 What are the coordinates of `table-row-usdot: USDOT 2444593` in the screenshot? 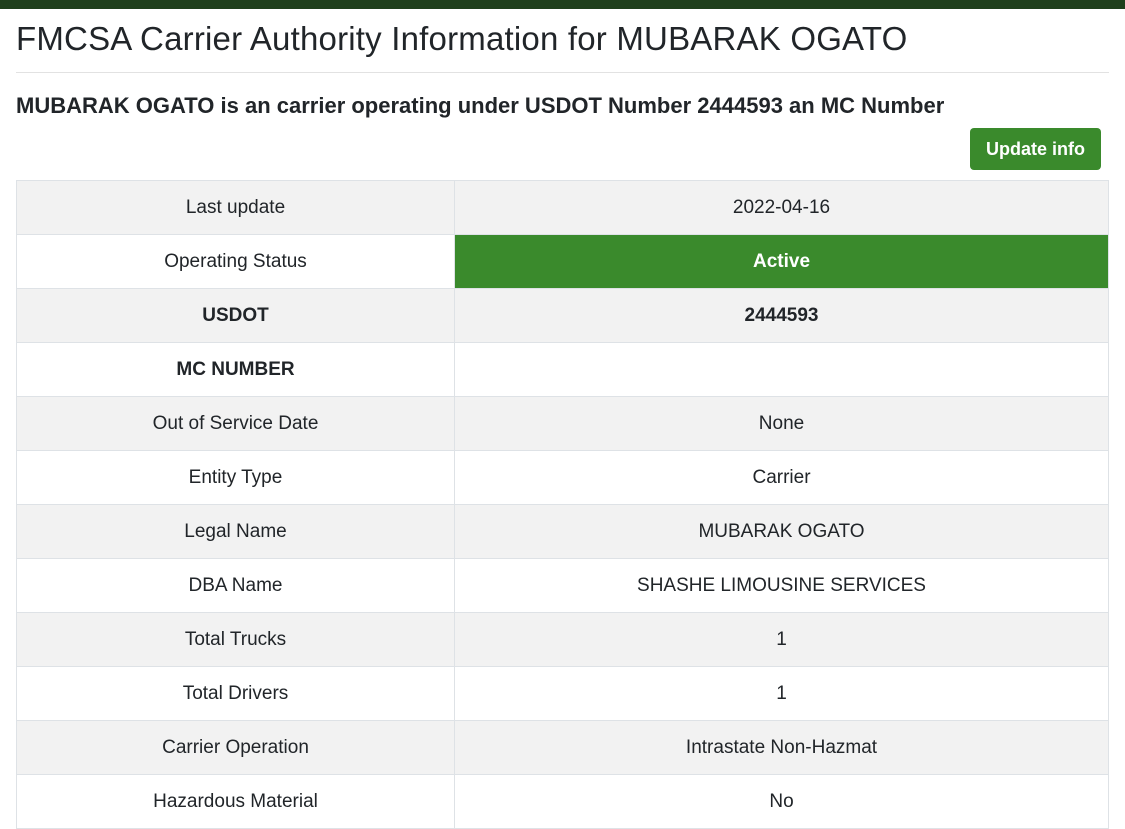 It's located at (562, 315).